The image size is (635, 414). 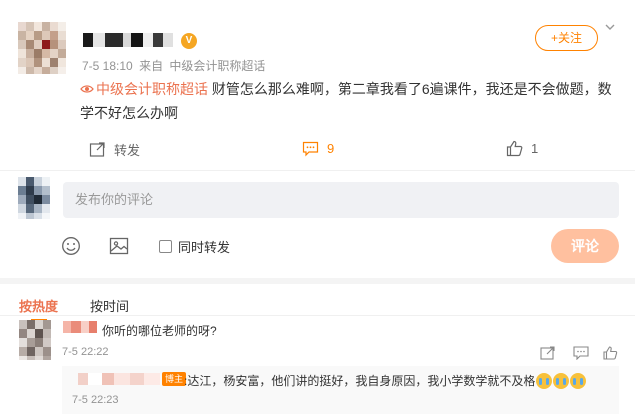 What do you see at coordinates (189, 41) in the screenshot?
I see `vip-badge-icon: V` at bounding box center [189, 41].